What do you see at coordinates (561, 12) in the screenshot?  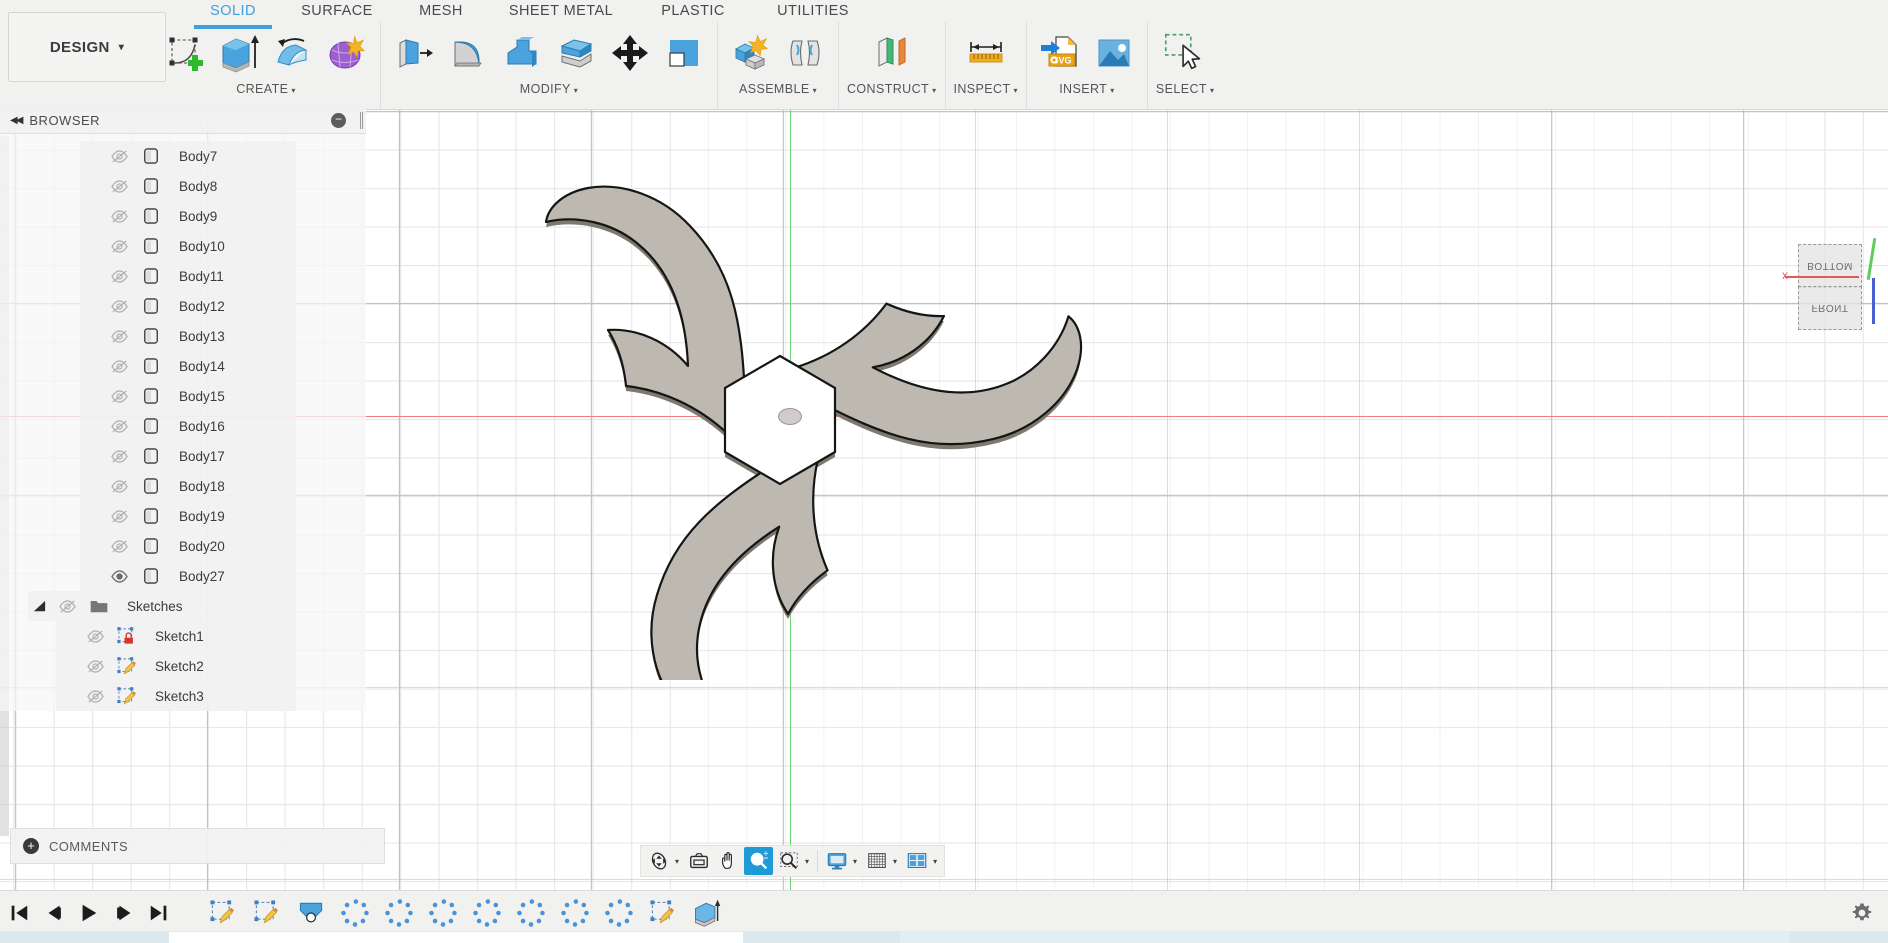 I see `tab-sheet-metal: SHEET METAL` at bounding box center [561, 12].